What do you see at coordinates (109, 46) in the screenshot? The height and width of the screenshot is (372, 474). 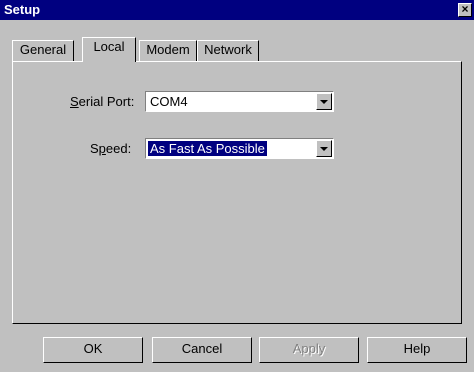 I see `tab-label: Local` at bounding box center [109, 46].